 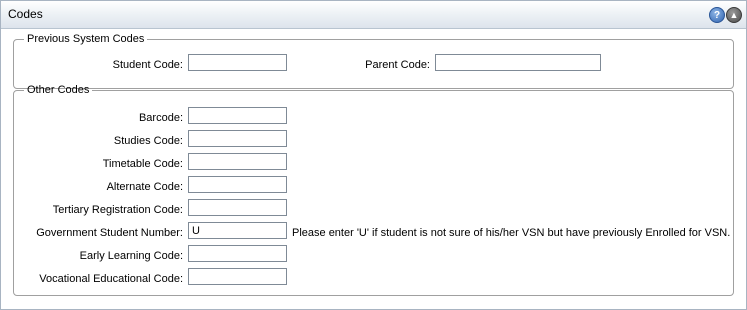 I want to click on help-icon: ?, so click(x=717, y=15).